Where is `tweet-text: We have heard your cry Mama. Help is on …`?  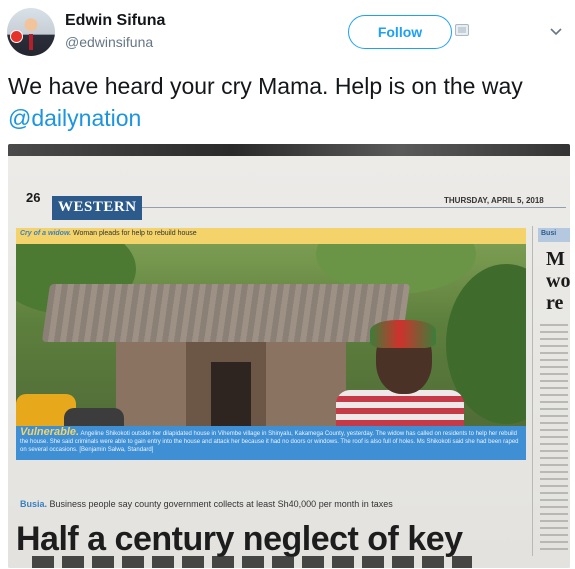 tweet-text: We have heard your cry Mama. Help is on … is located at coordinates (288, 102).